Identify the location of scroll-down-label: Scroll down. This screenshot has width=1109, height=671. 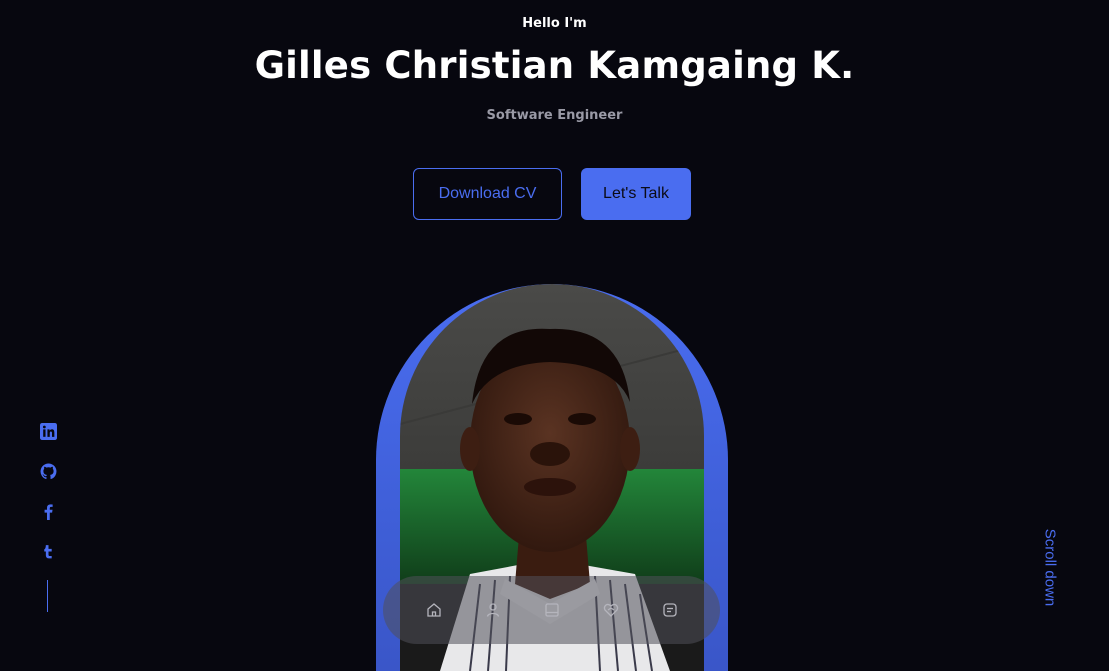
(1050, 567).